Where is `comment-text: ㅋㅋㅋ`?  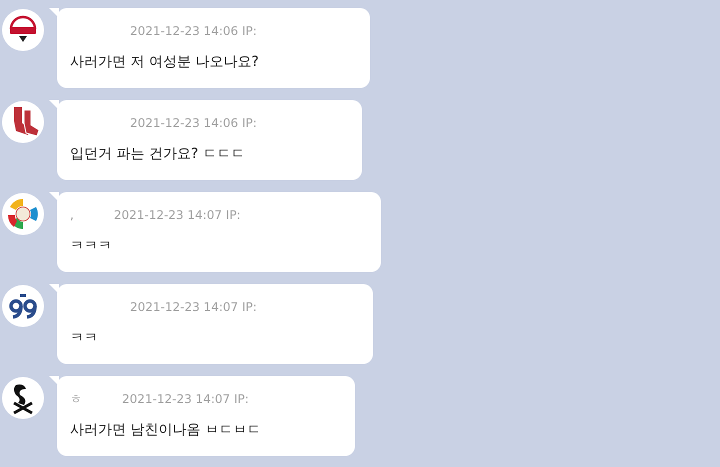
comment-text: ㅋㅋㅋ is located at coordinates (91, 246).